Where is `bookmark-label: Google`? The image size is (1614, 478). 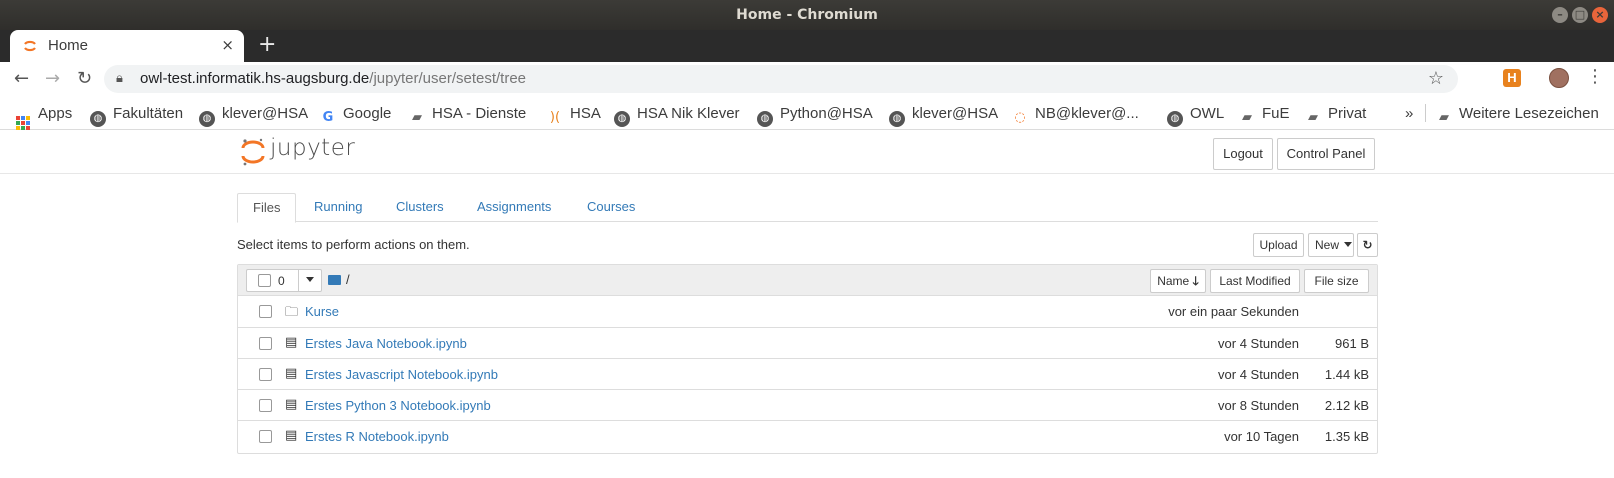 bookmark-label: Google is located at coordinates (367, 113).